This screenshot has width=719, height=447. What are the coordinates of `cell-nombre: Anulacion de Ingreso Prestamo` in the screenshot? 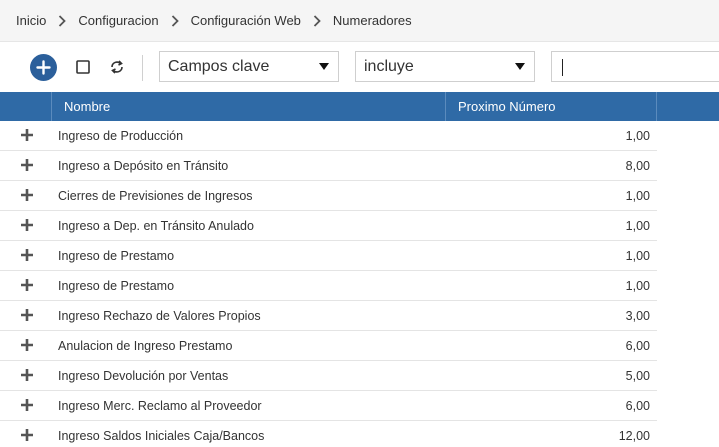 It's located at (145, 346).